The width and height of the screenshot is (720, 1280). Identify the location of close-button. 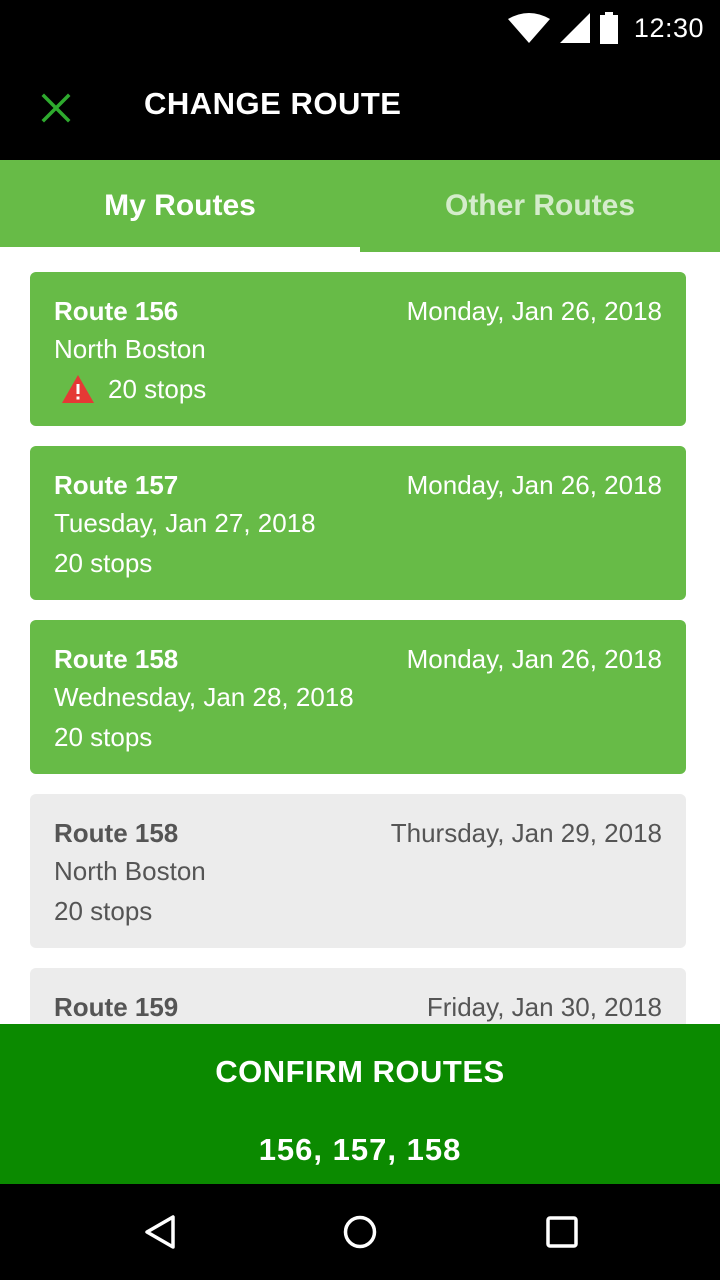
(56, 108).